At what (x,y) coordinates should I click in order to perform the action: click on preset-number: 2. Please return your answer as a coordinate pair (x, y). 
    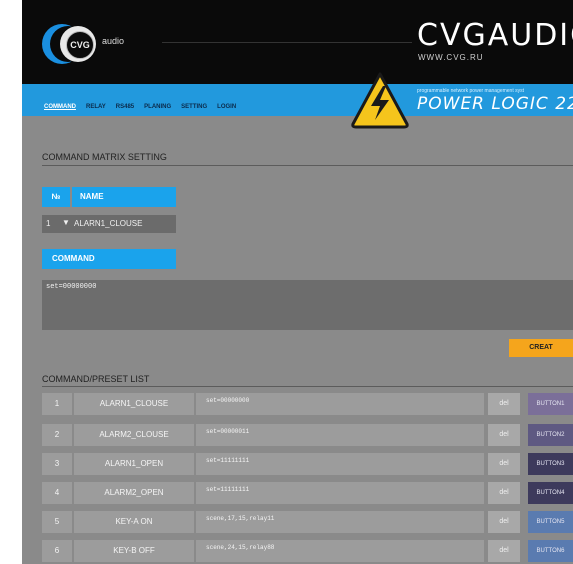
    Looking at the image, I should click on (57, 435).